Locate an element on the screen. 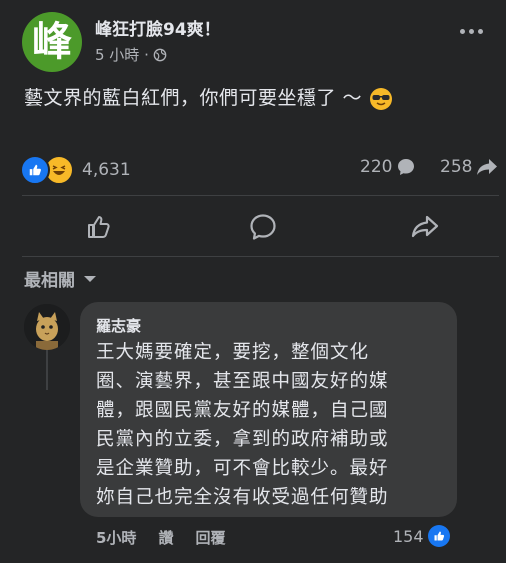  divider-bottom is located at coordinates (260, 256).